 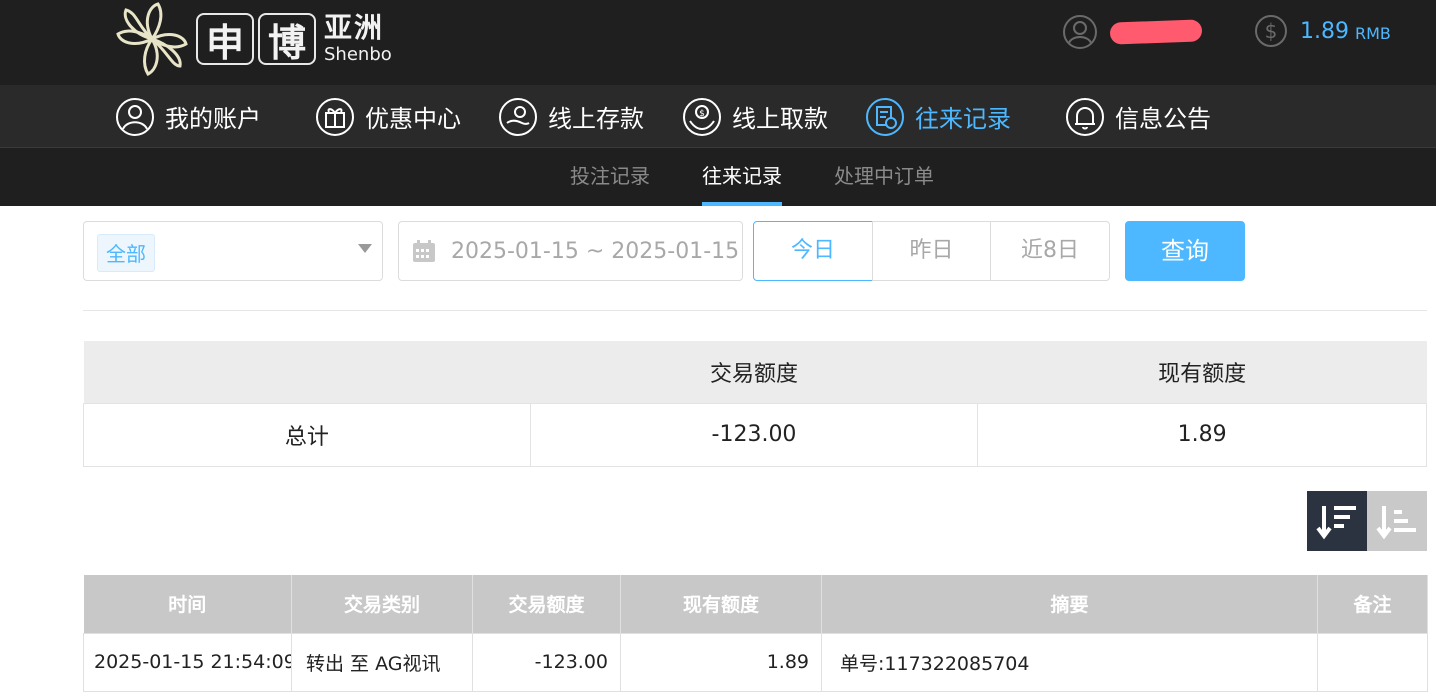 I want to click on main-nav: 我的账户 优惠中心 线上存款 $ 线上取款 往来记录 信息公告, so click(x=718, y=116).